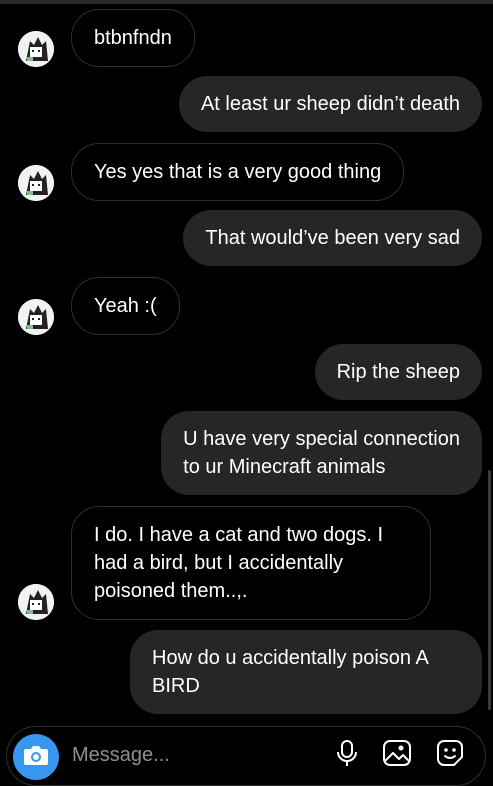 This screenshot has width=493, height=786. Describe the element at coordinates (246, 2) in the screenshot. I see `top-divider` at that location.